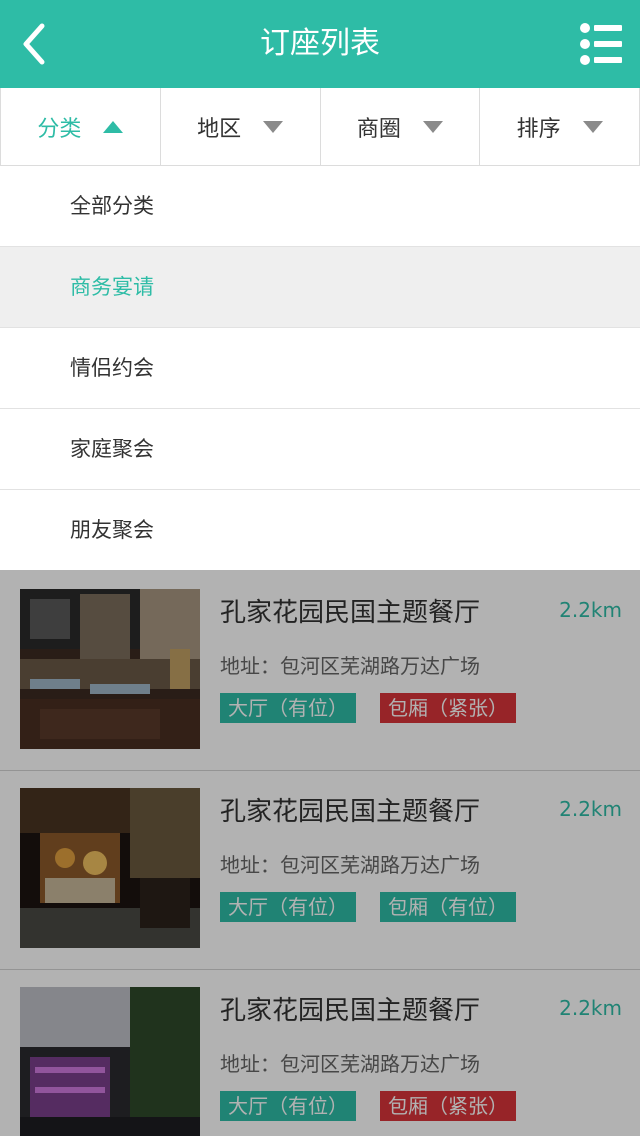 Image resolution: width=640 pixels, height=1136 pixels. I want to click on filter-sort: 排序, so click(560, 127).